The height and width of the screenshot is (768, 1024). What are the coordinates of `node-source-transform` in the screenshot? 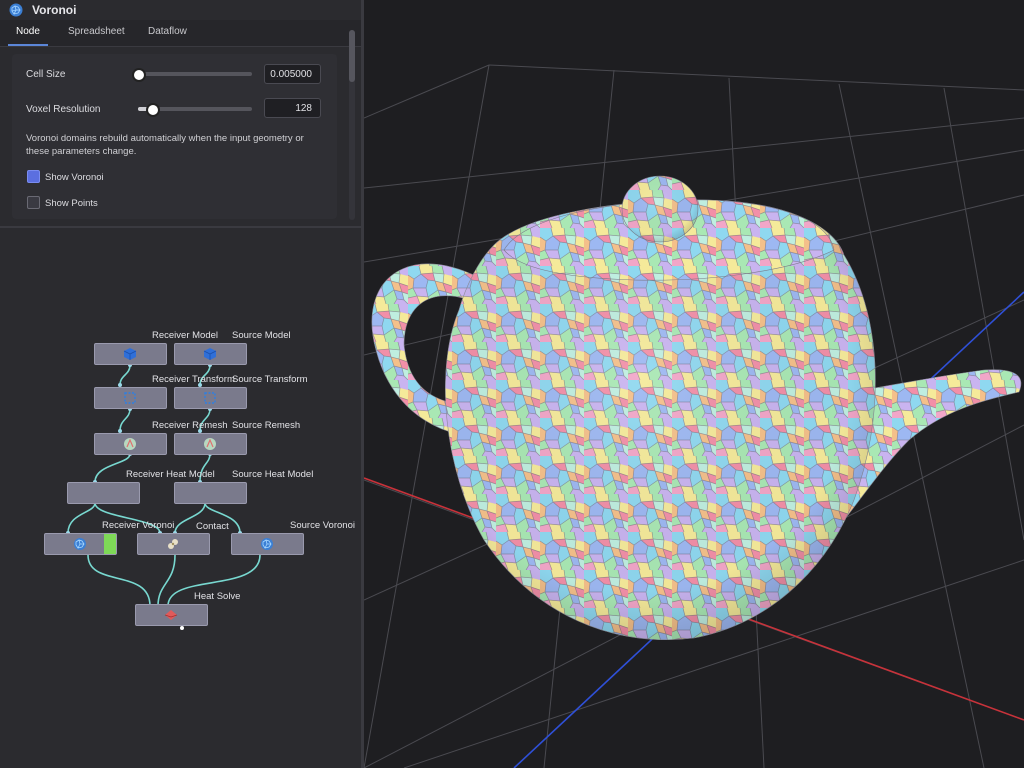 It's located at (210, 398).